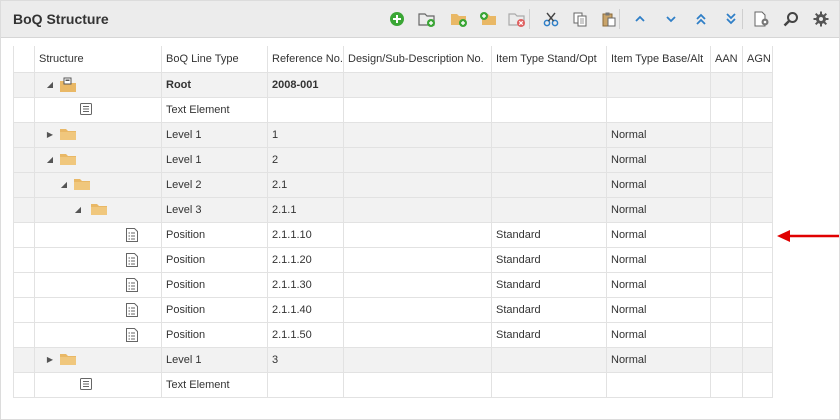  I want to click on structure-cell: ▶, so click(98, 134).